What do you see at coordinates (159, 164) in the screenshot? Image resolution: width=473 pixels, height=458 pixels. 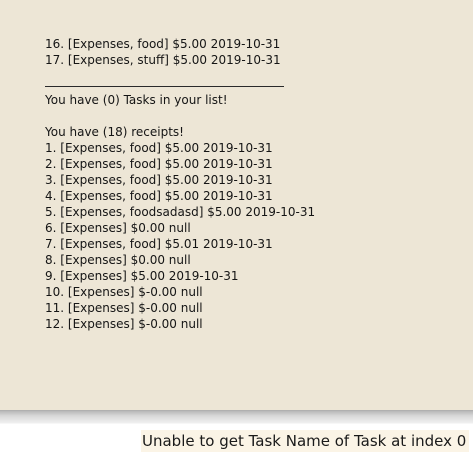 I see `receipt-item: 2. [Expenses, food] $5.00 2019-10-31` at bounding box center [159, 164].